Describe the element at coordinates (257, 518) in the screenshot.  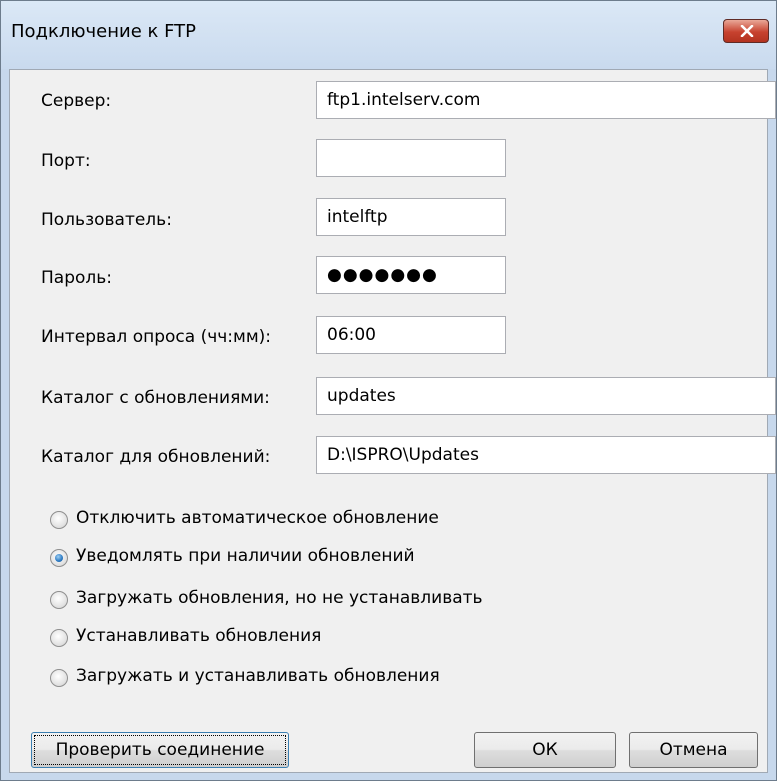
I see `option-label: Отключить автоматическое обновление` at that location.